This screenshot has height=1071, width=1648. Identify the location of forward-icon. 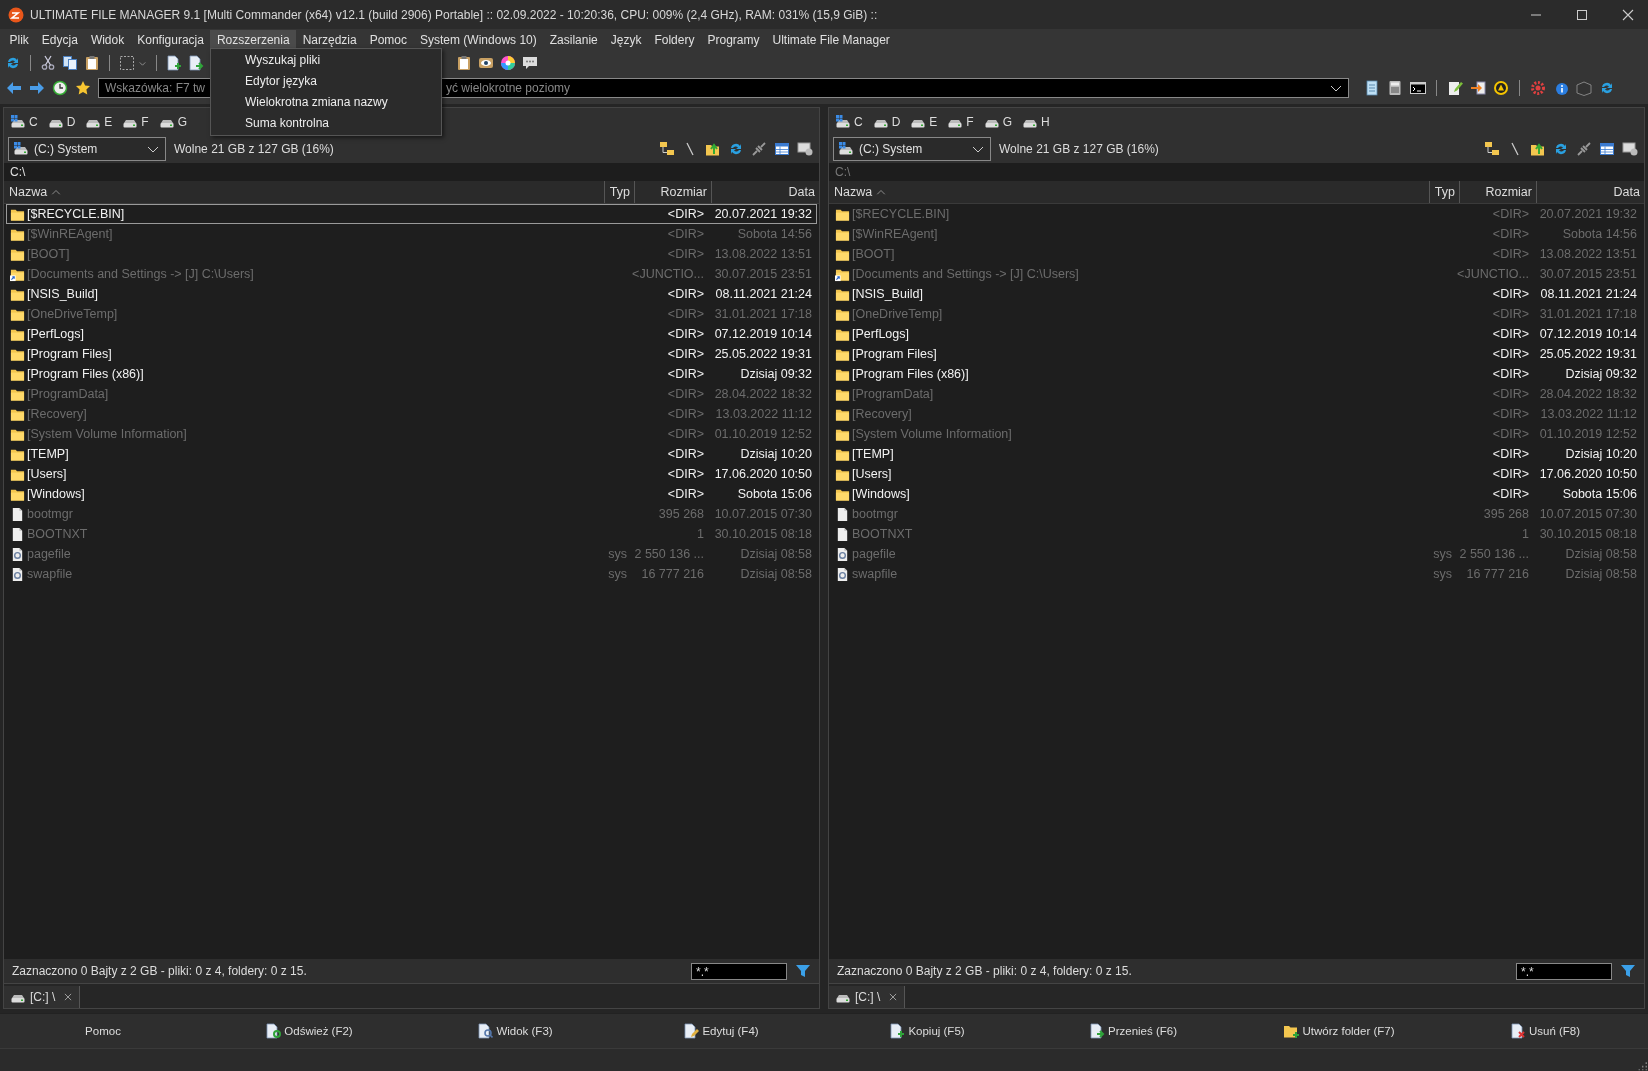
(37, 88).